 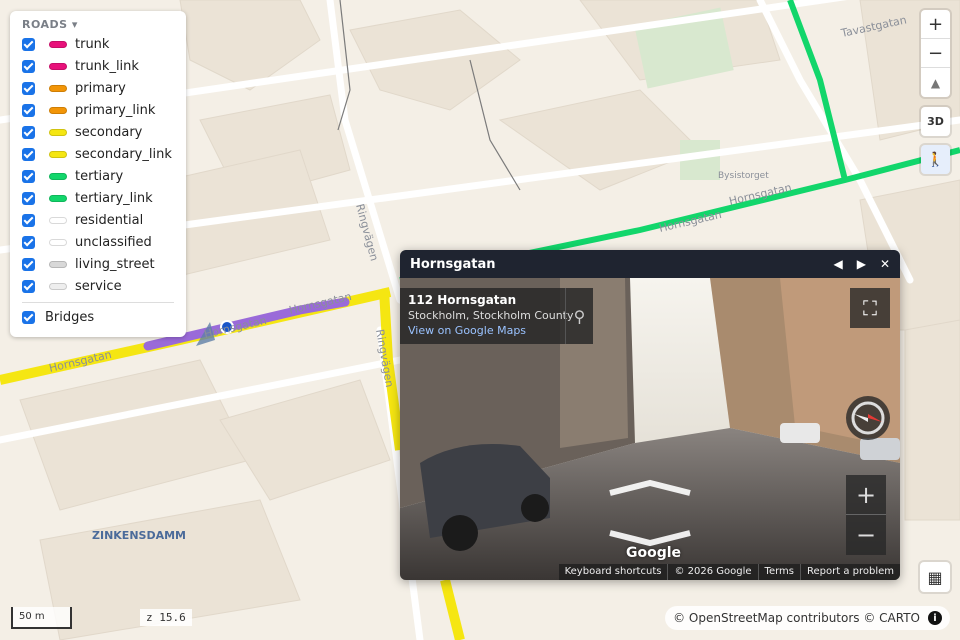 I want to click on legend-item-label: primary, so click(x=100, y=88).